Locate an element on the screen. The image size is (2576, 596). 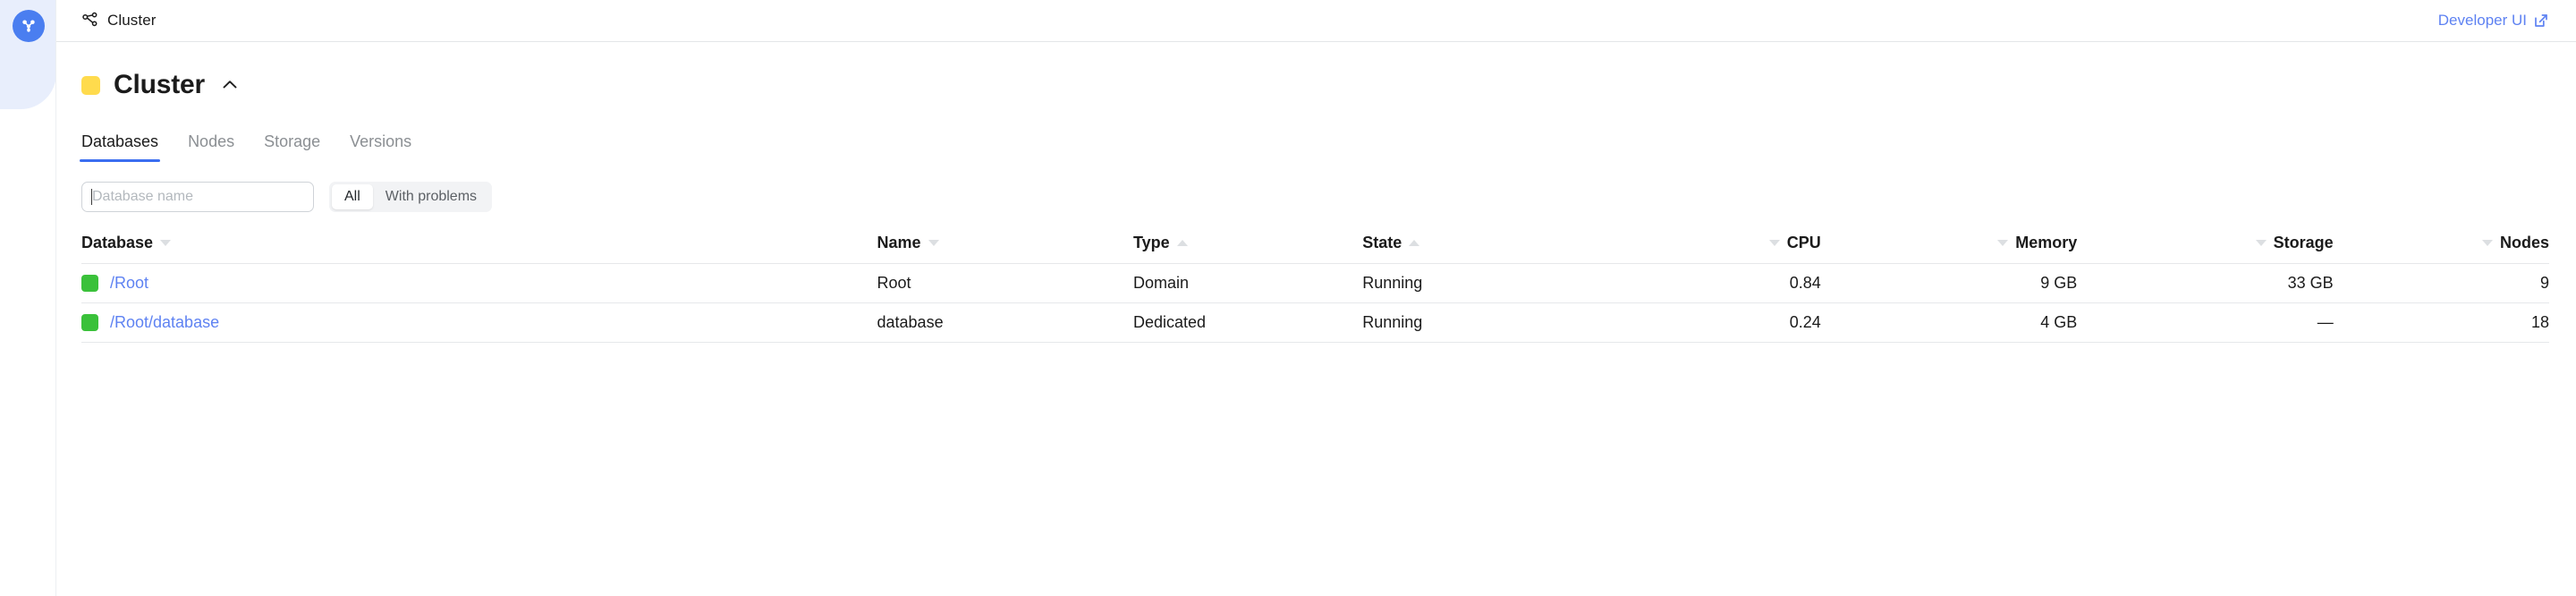
column-header-name: Name is located at coordinates (1005, 249).